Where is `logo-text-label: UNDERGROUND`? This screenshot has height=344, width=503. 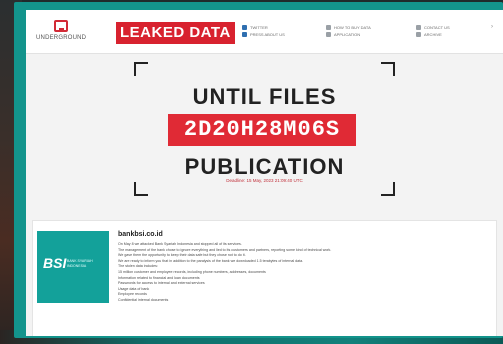
logo-text-label: UNDERGROUND is located at coordinates (61, 38).